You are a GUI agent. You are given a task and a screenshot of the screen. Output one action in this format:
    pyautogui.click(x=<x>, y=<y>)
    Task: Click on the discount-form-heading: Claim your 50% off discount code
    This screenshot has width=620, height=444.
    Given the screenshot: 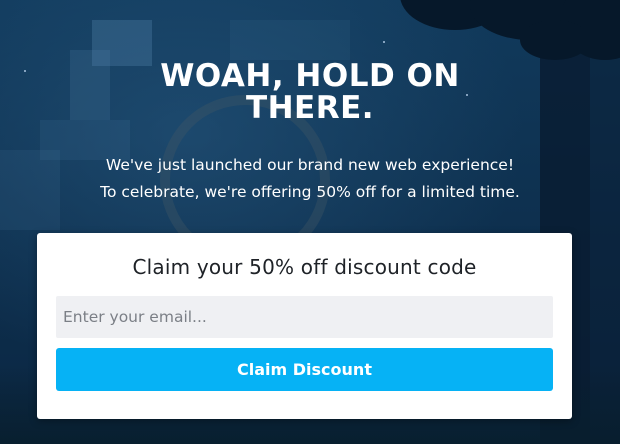 What is the action you would take?
    pyautogui.click(x=304, y=267)
    